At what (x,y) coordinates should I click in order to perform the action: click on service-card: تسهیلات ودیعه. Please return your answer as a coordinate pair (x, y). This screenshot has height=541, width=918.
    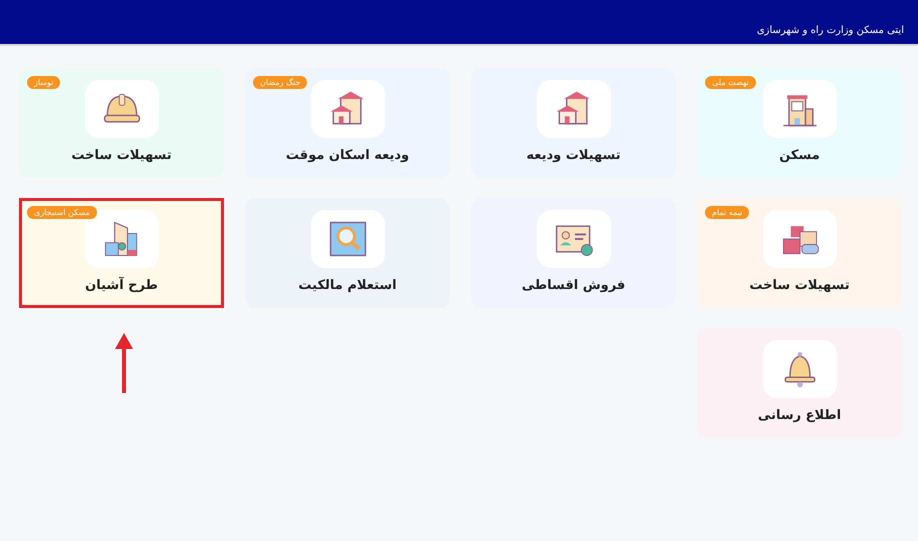
    Looking at the image, I should click on (573, 123).